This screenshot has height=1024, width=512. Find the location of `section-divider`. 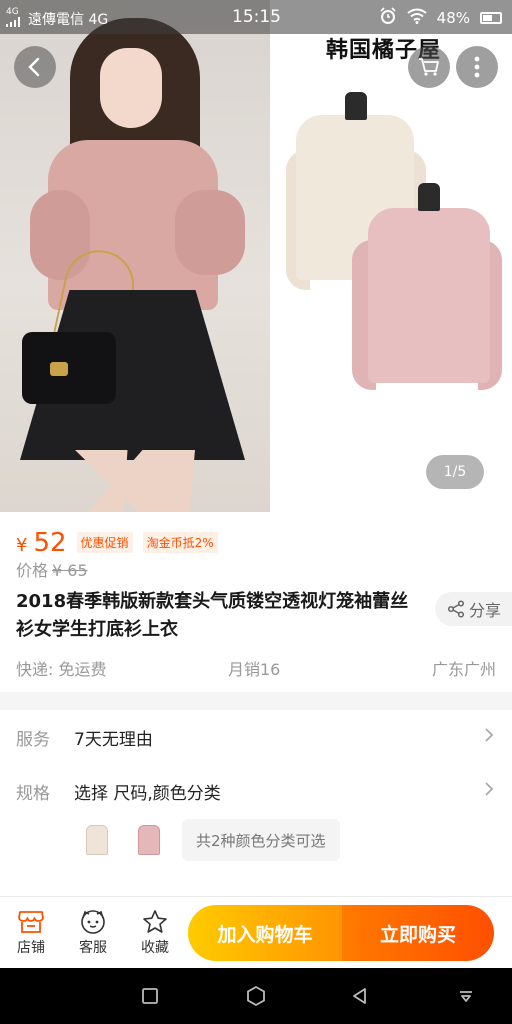

section-divider is located at coordinates (256, 701).